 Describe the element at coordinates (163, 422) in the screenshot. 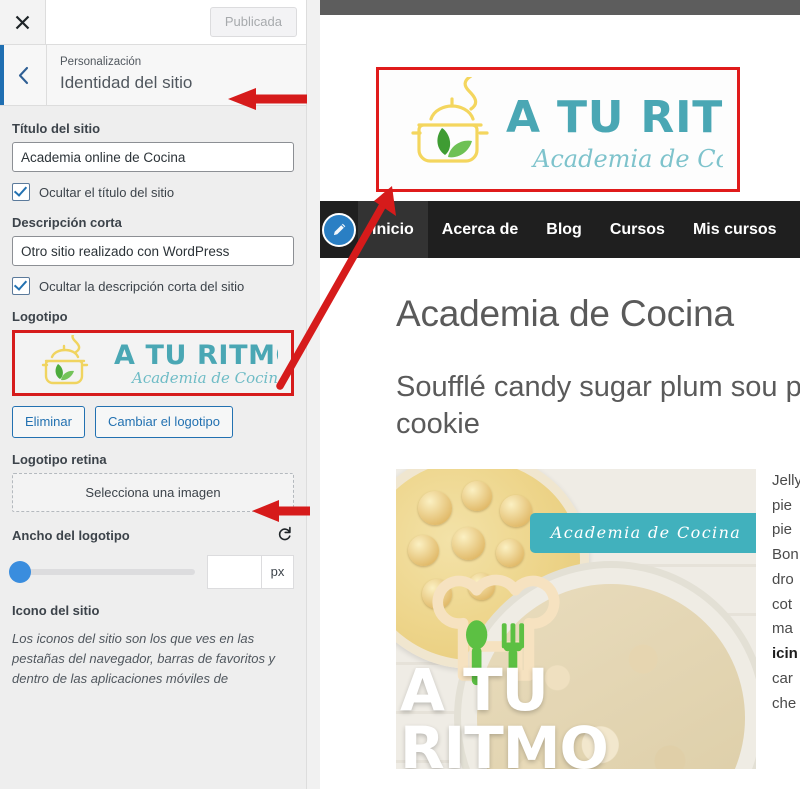

I see `change-logo-button: Cambiar el logotipo` at that location.